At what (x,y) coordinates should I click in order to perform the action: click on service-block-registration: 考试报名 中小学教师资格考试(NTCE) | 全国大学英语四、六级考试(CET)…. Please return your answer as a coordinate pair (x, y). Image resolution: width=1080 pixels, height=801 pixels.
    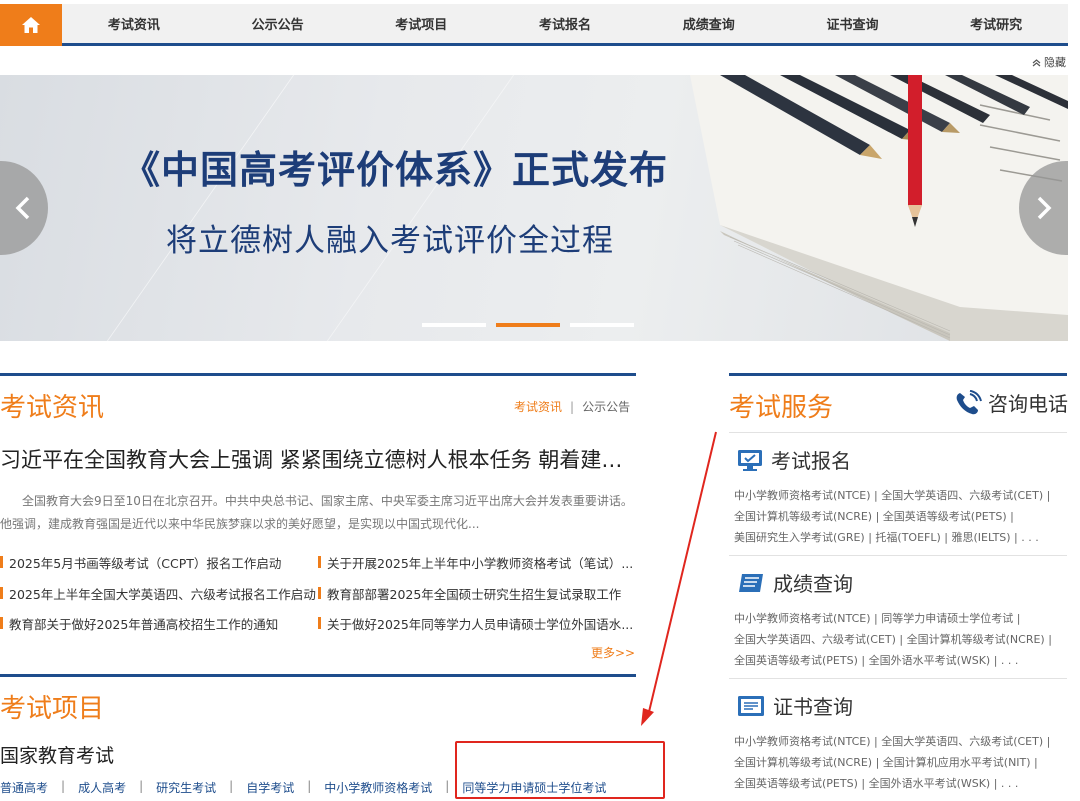
    Looking at the image, I should click on (898, 493).